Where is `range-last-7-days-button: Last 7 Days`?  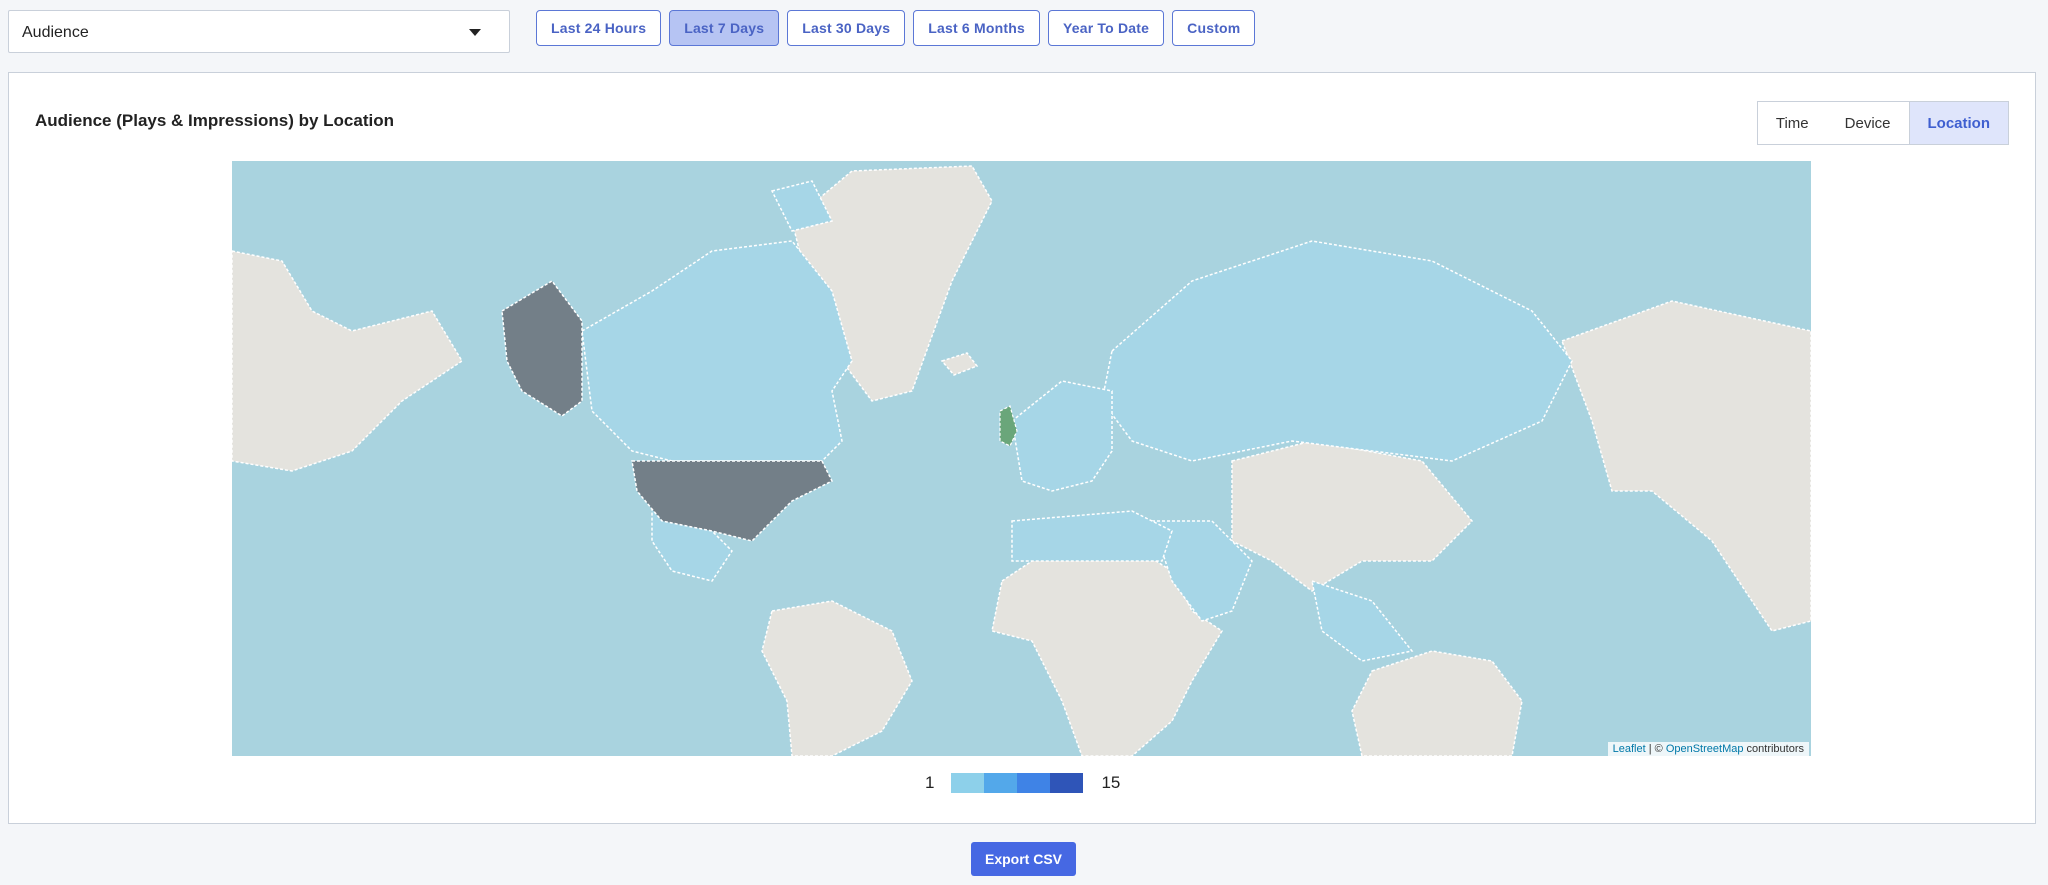
range-last-7-days-button: Last 7 Days is located at coordinates (724, 28).